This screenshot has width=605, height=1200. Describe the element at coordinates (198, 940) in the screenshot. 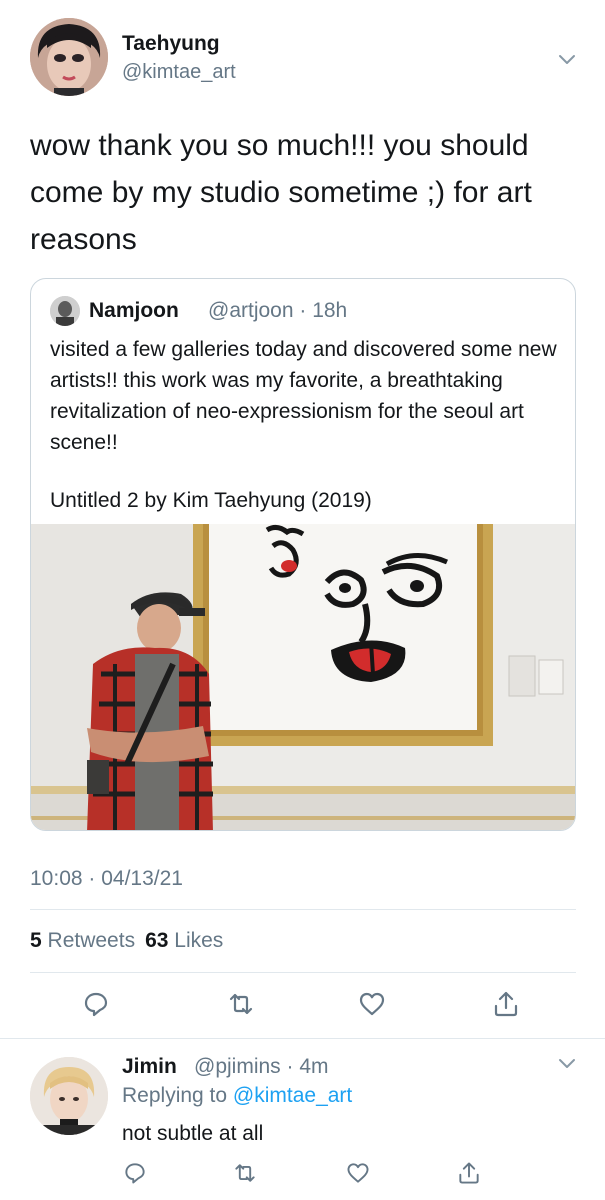

I see `likes-label: Likes` at that location.